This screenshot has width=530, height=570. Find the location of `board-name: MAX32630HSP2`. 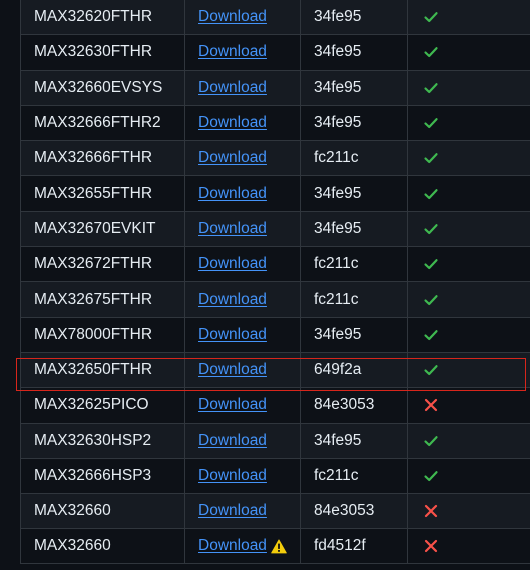

board-name: MAX32630HSP2 is located at coordinates (102, 440).